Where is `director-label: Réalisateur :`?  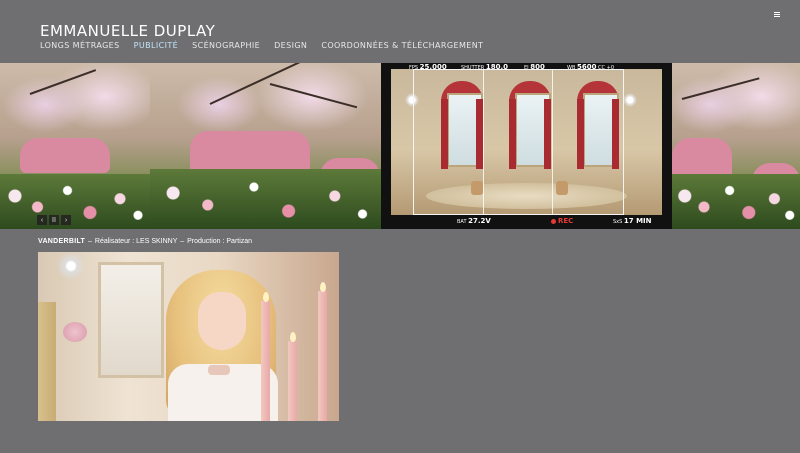
director-label: Réalisateur : is located at coordinates (114, 241).